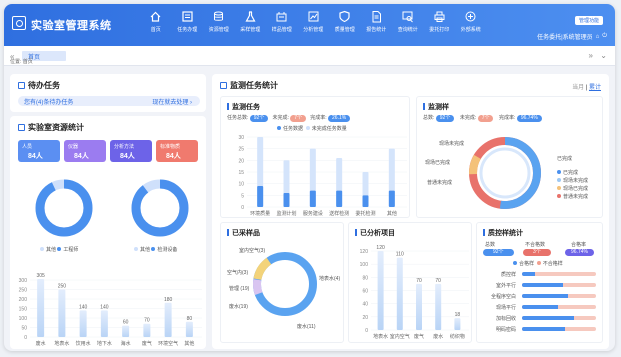  Describe the element at coordinates (366, 331) in the screenshot. I see `y-tick: 0` at that location.